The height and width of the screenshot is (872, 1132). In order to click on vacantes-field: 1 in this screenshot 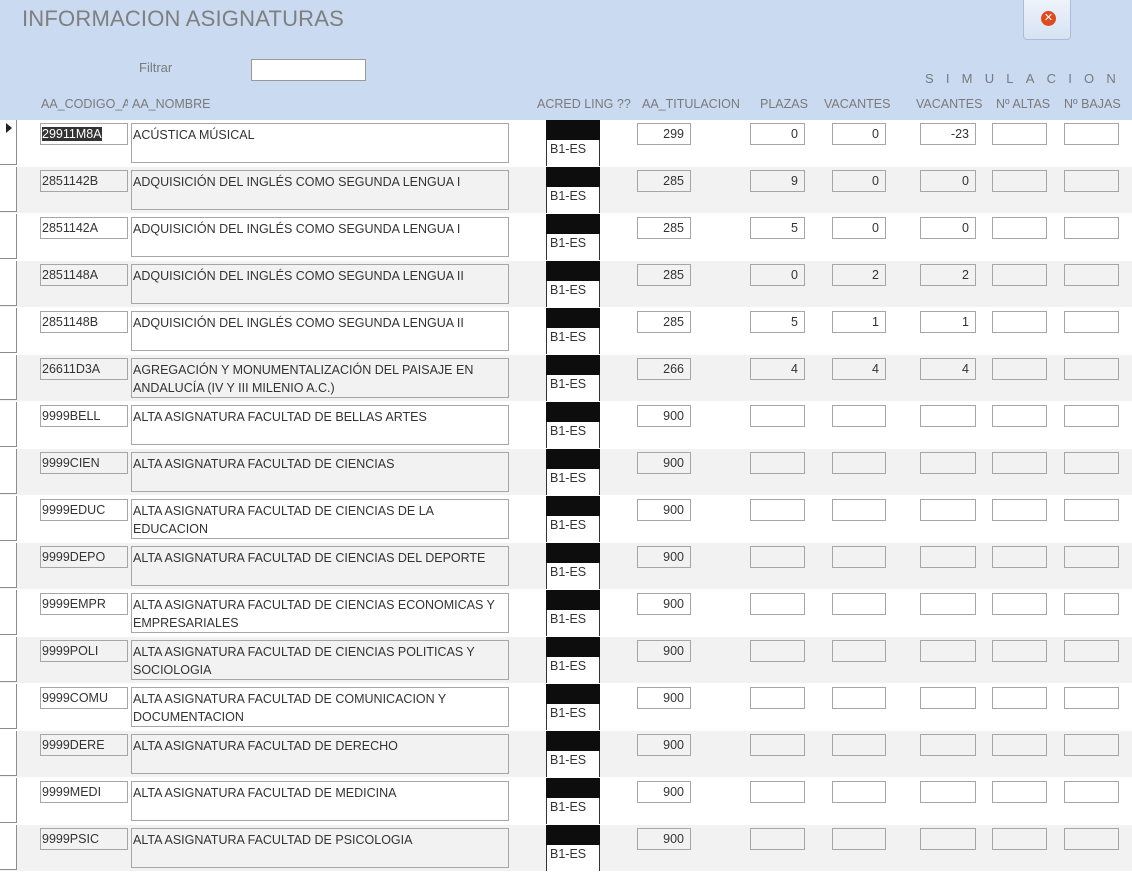, I will do `click(859, 322)`.